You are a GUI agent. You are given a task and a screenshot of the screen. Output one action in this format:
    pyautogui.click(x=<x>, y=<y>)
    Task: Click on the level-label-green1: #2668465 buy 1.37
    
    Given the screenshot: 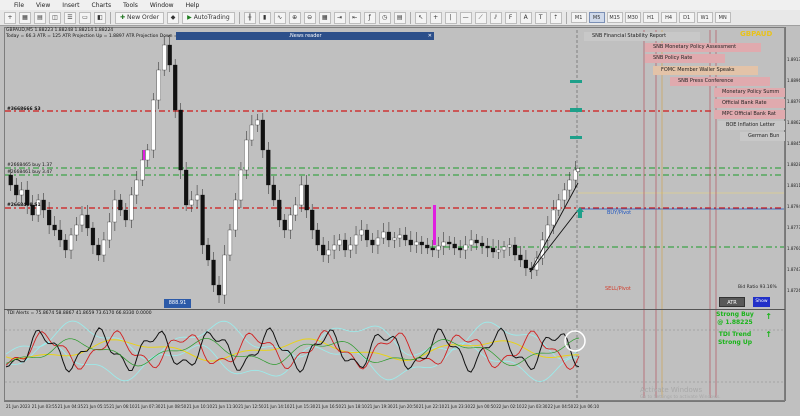 What is the action you would take?
    pyautogui.click(x=30, y=165)
    